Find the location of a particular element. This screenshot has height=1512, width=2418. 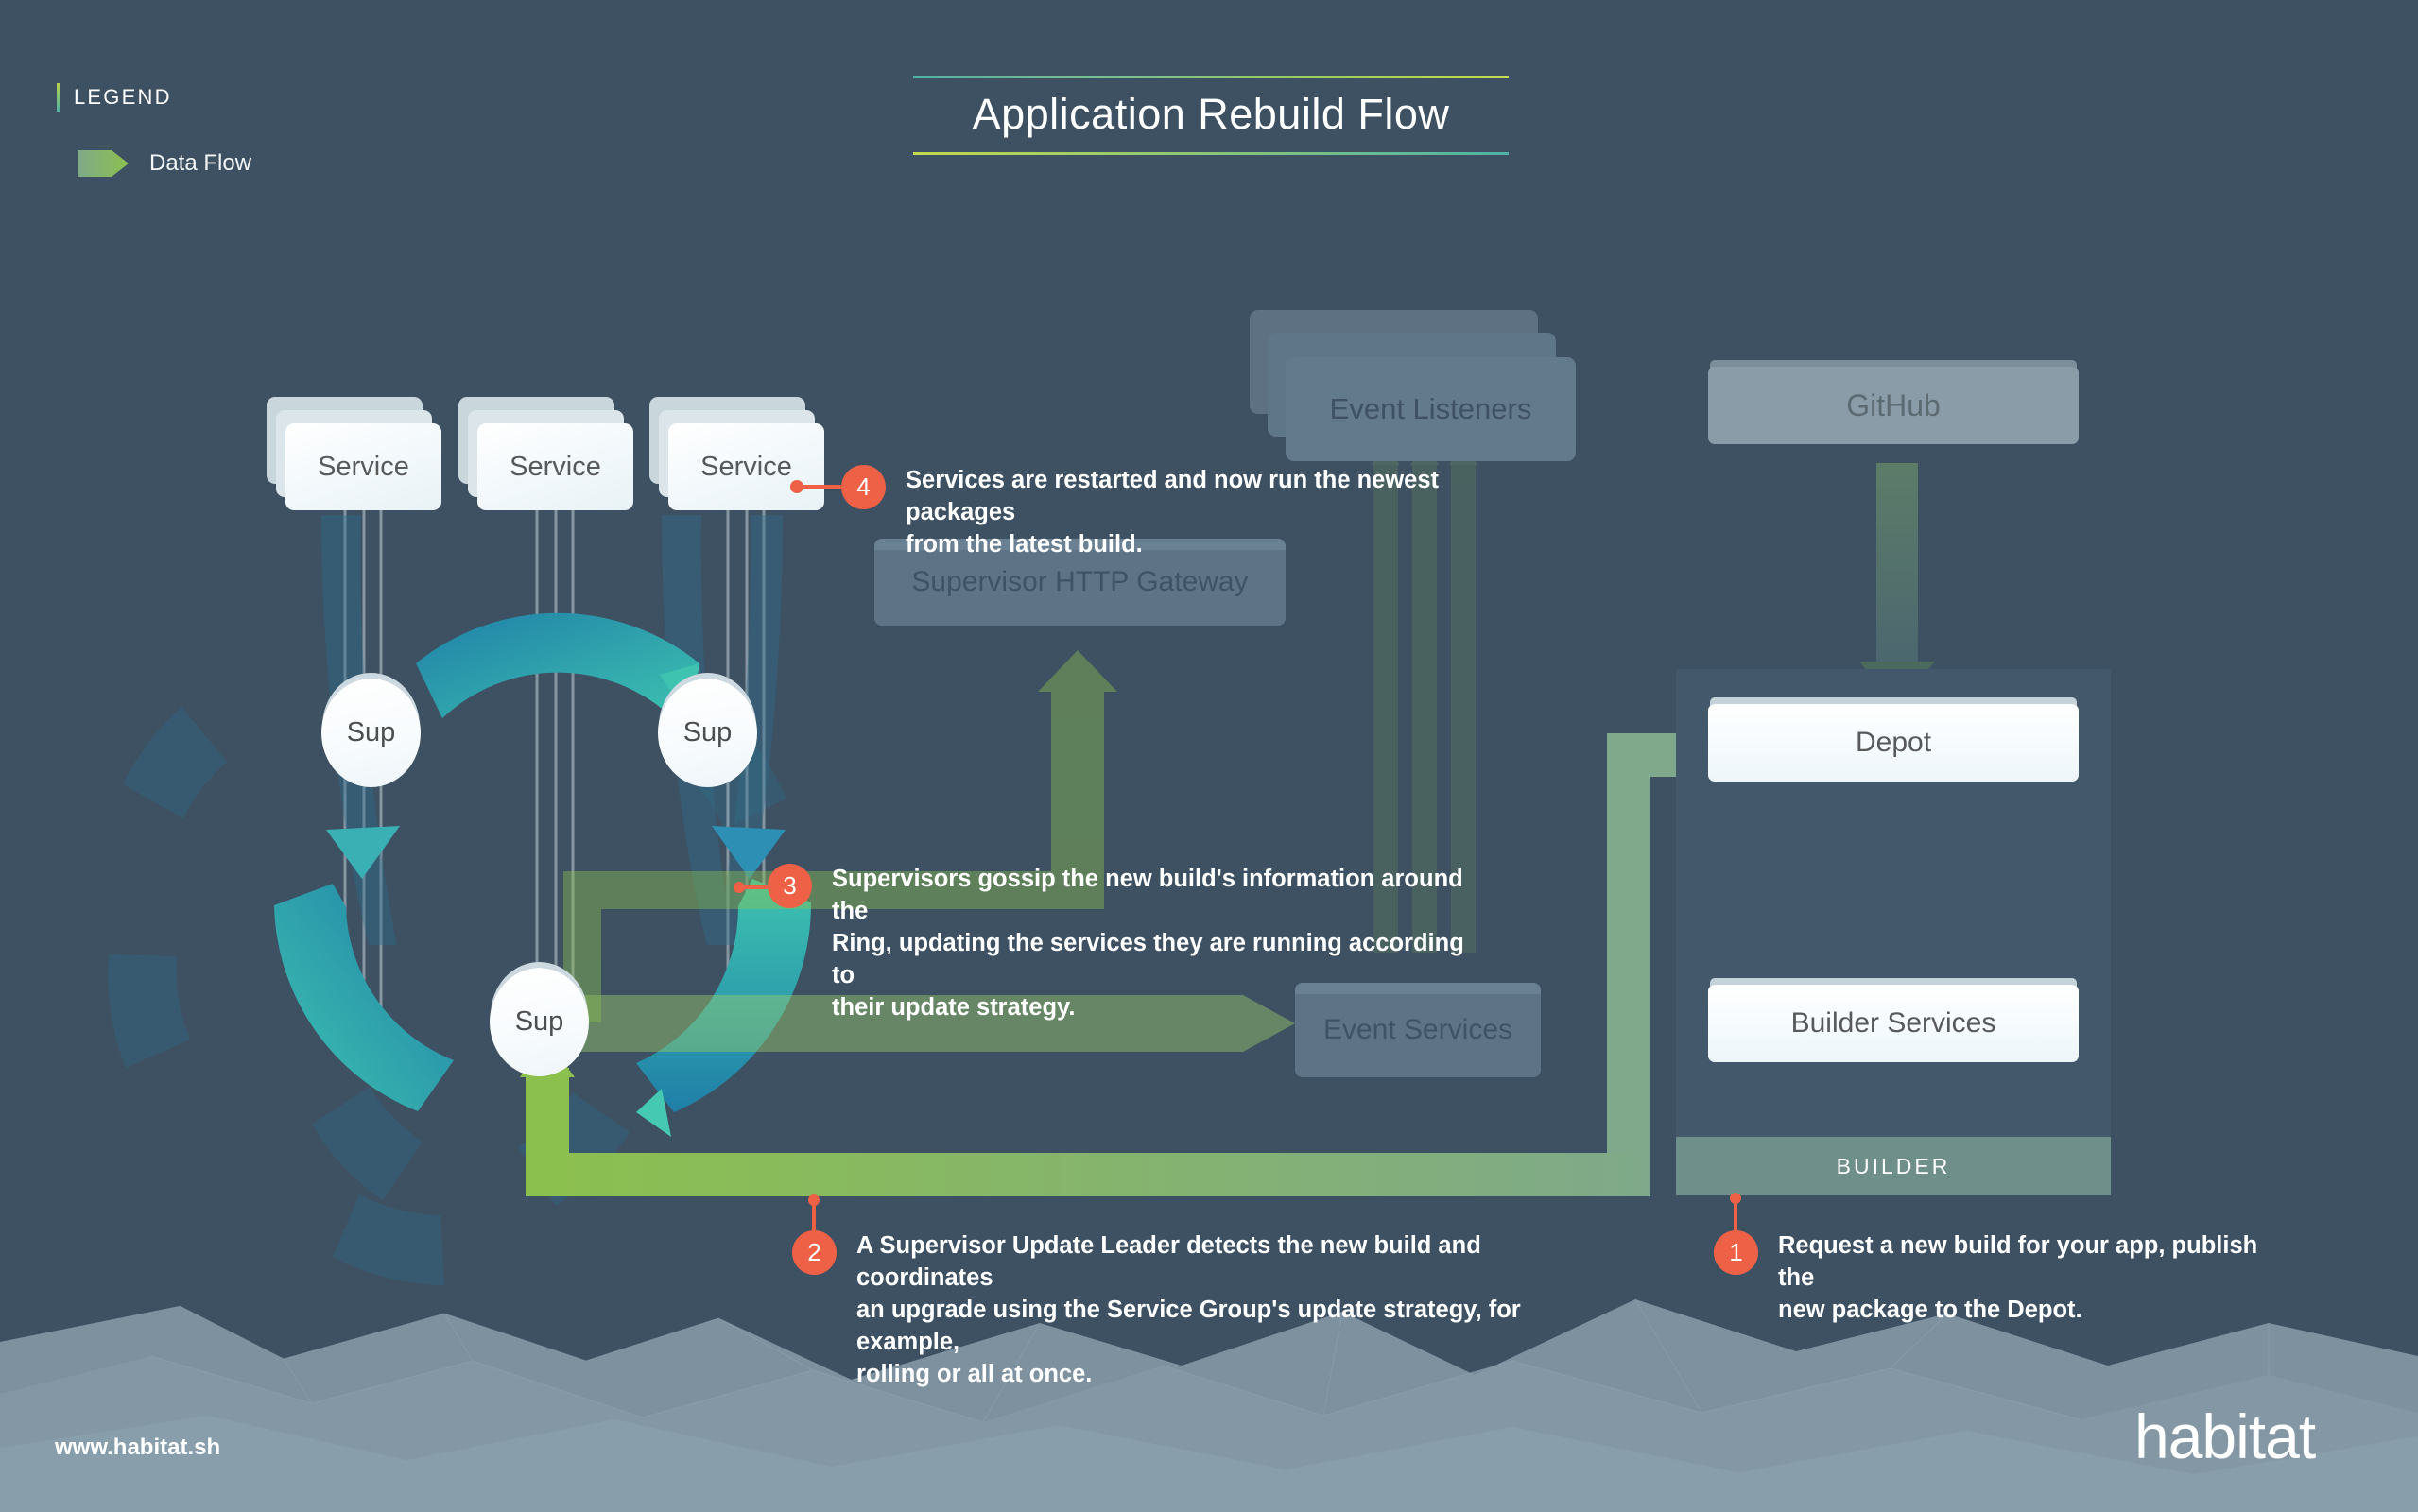

step-badge-2: 2 is located at coordinates (815, 1252).